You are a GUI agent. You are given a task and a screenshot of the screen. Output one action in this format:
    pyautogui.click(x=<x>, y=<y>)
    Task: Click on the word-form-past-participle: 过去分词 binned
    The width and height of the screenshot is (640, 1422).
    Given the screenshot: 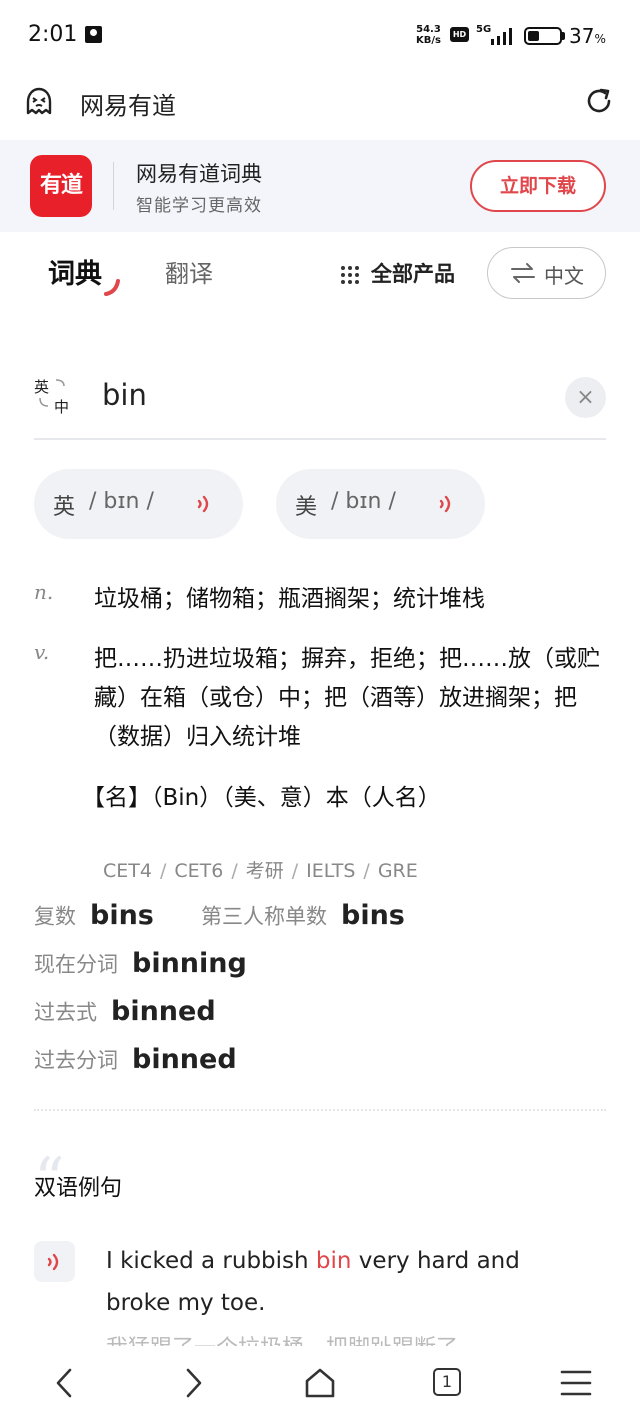 What is the action you would take?
    pyautogui.click(x=135, y=1068)
    